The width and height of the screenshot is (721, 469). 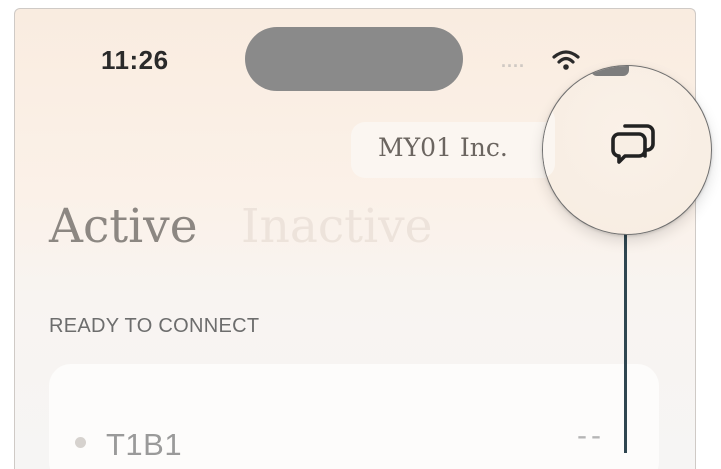 I want to click on status-dot, so click(x=80, y=442).